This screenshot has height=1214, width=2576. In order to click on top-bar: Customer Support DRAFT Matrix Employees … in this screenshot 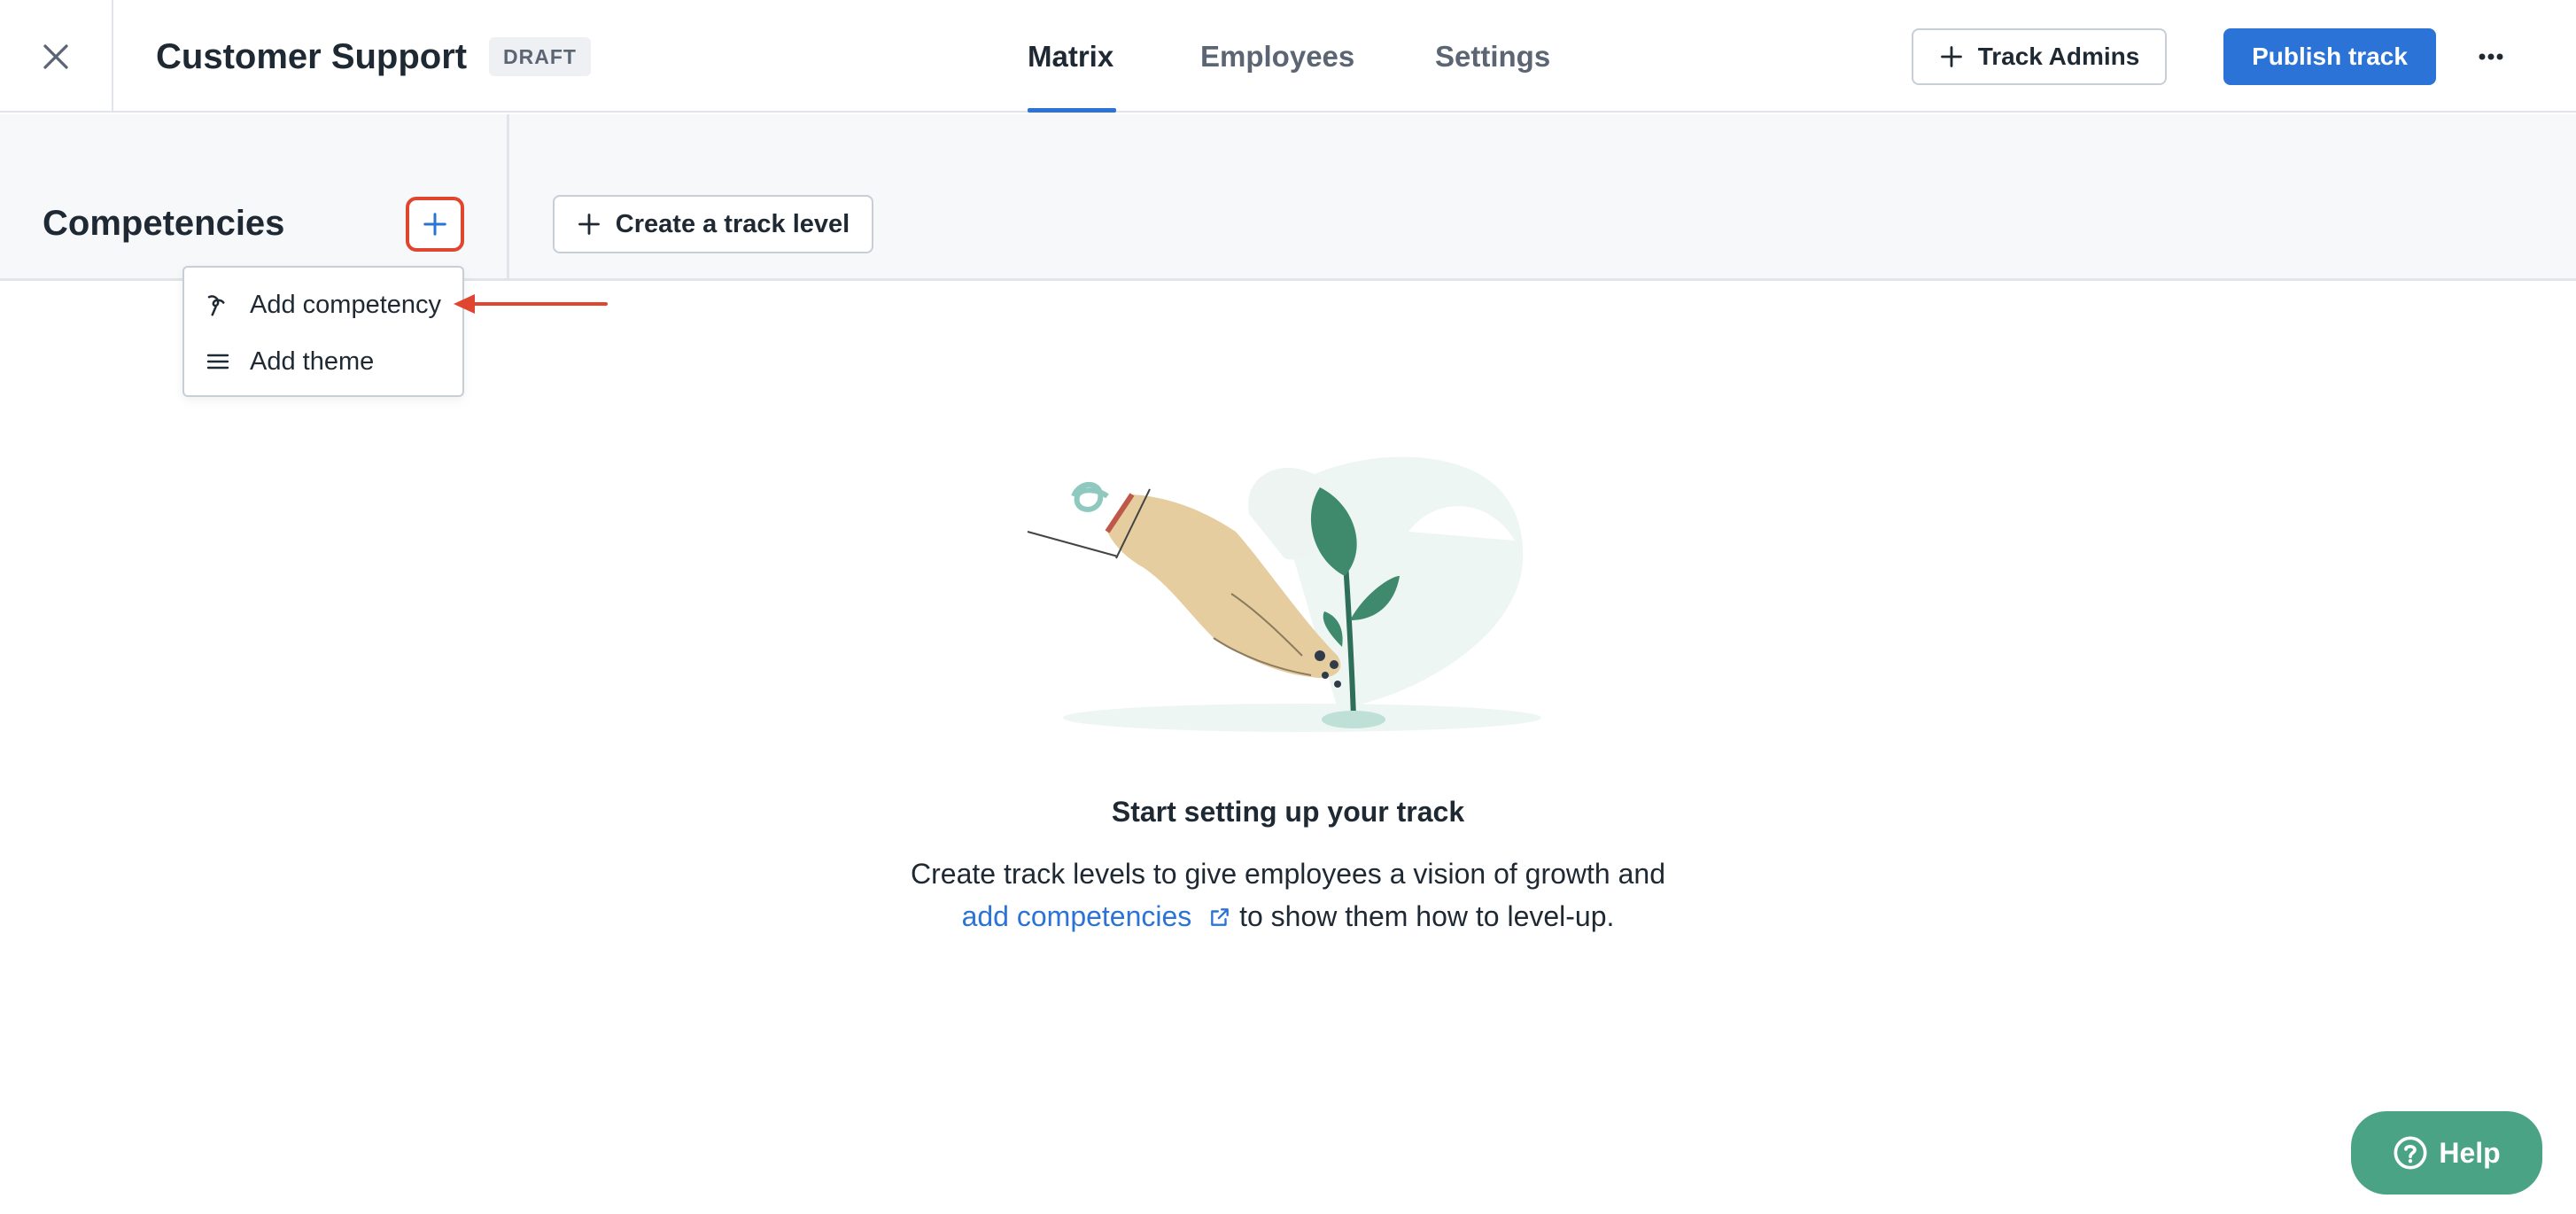, I will do `click(1288, 56)`.